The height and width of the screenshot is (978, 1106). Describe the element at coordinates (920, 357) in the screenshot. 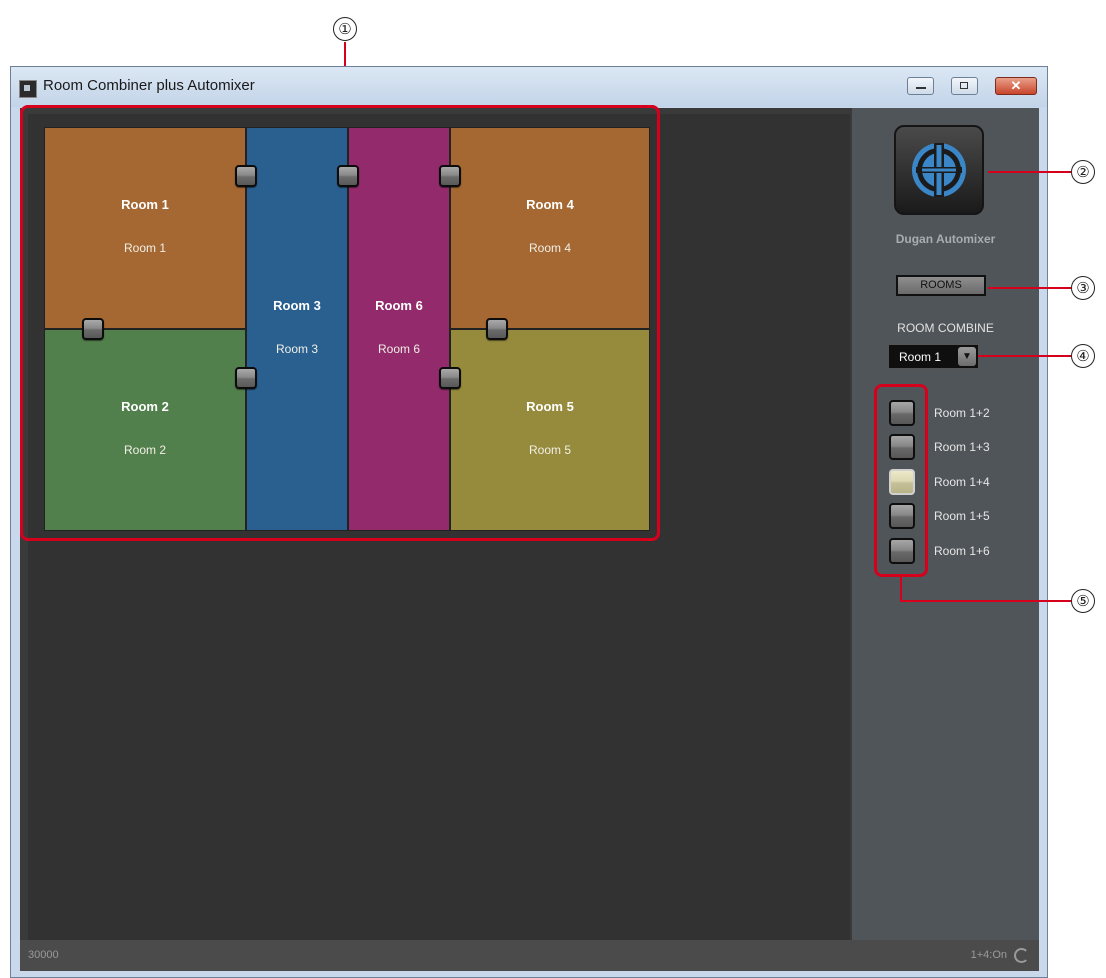

I see `room-combine-value: Room 1` at that location.